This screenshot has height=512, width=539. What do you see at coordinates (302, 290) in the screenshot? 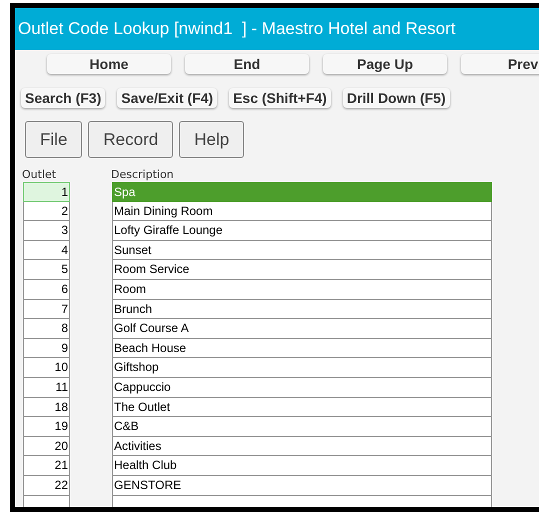
I see `table-cell: Room` at bounding box center [302, 290].